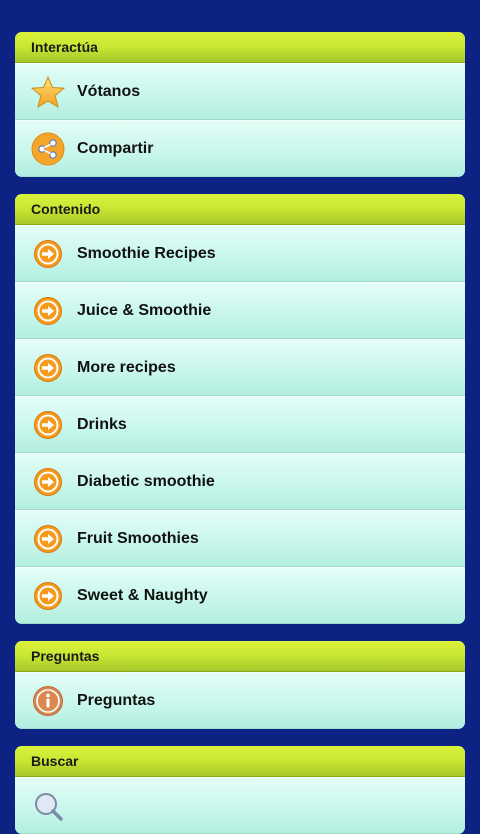 The width and height of the screenshot is (480, 834). Describe the element at coordinates (116, 700) in the screenshot. I see `list-item-label: Preguntas` at that location.